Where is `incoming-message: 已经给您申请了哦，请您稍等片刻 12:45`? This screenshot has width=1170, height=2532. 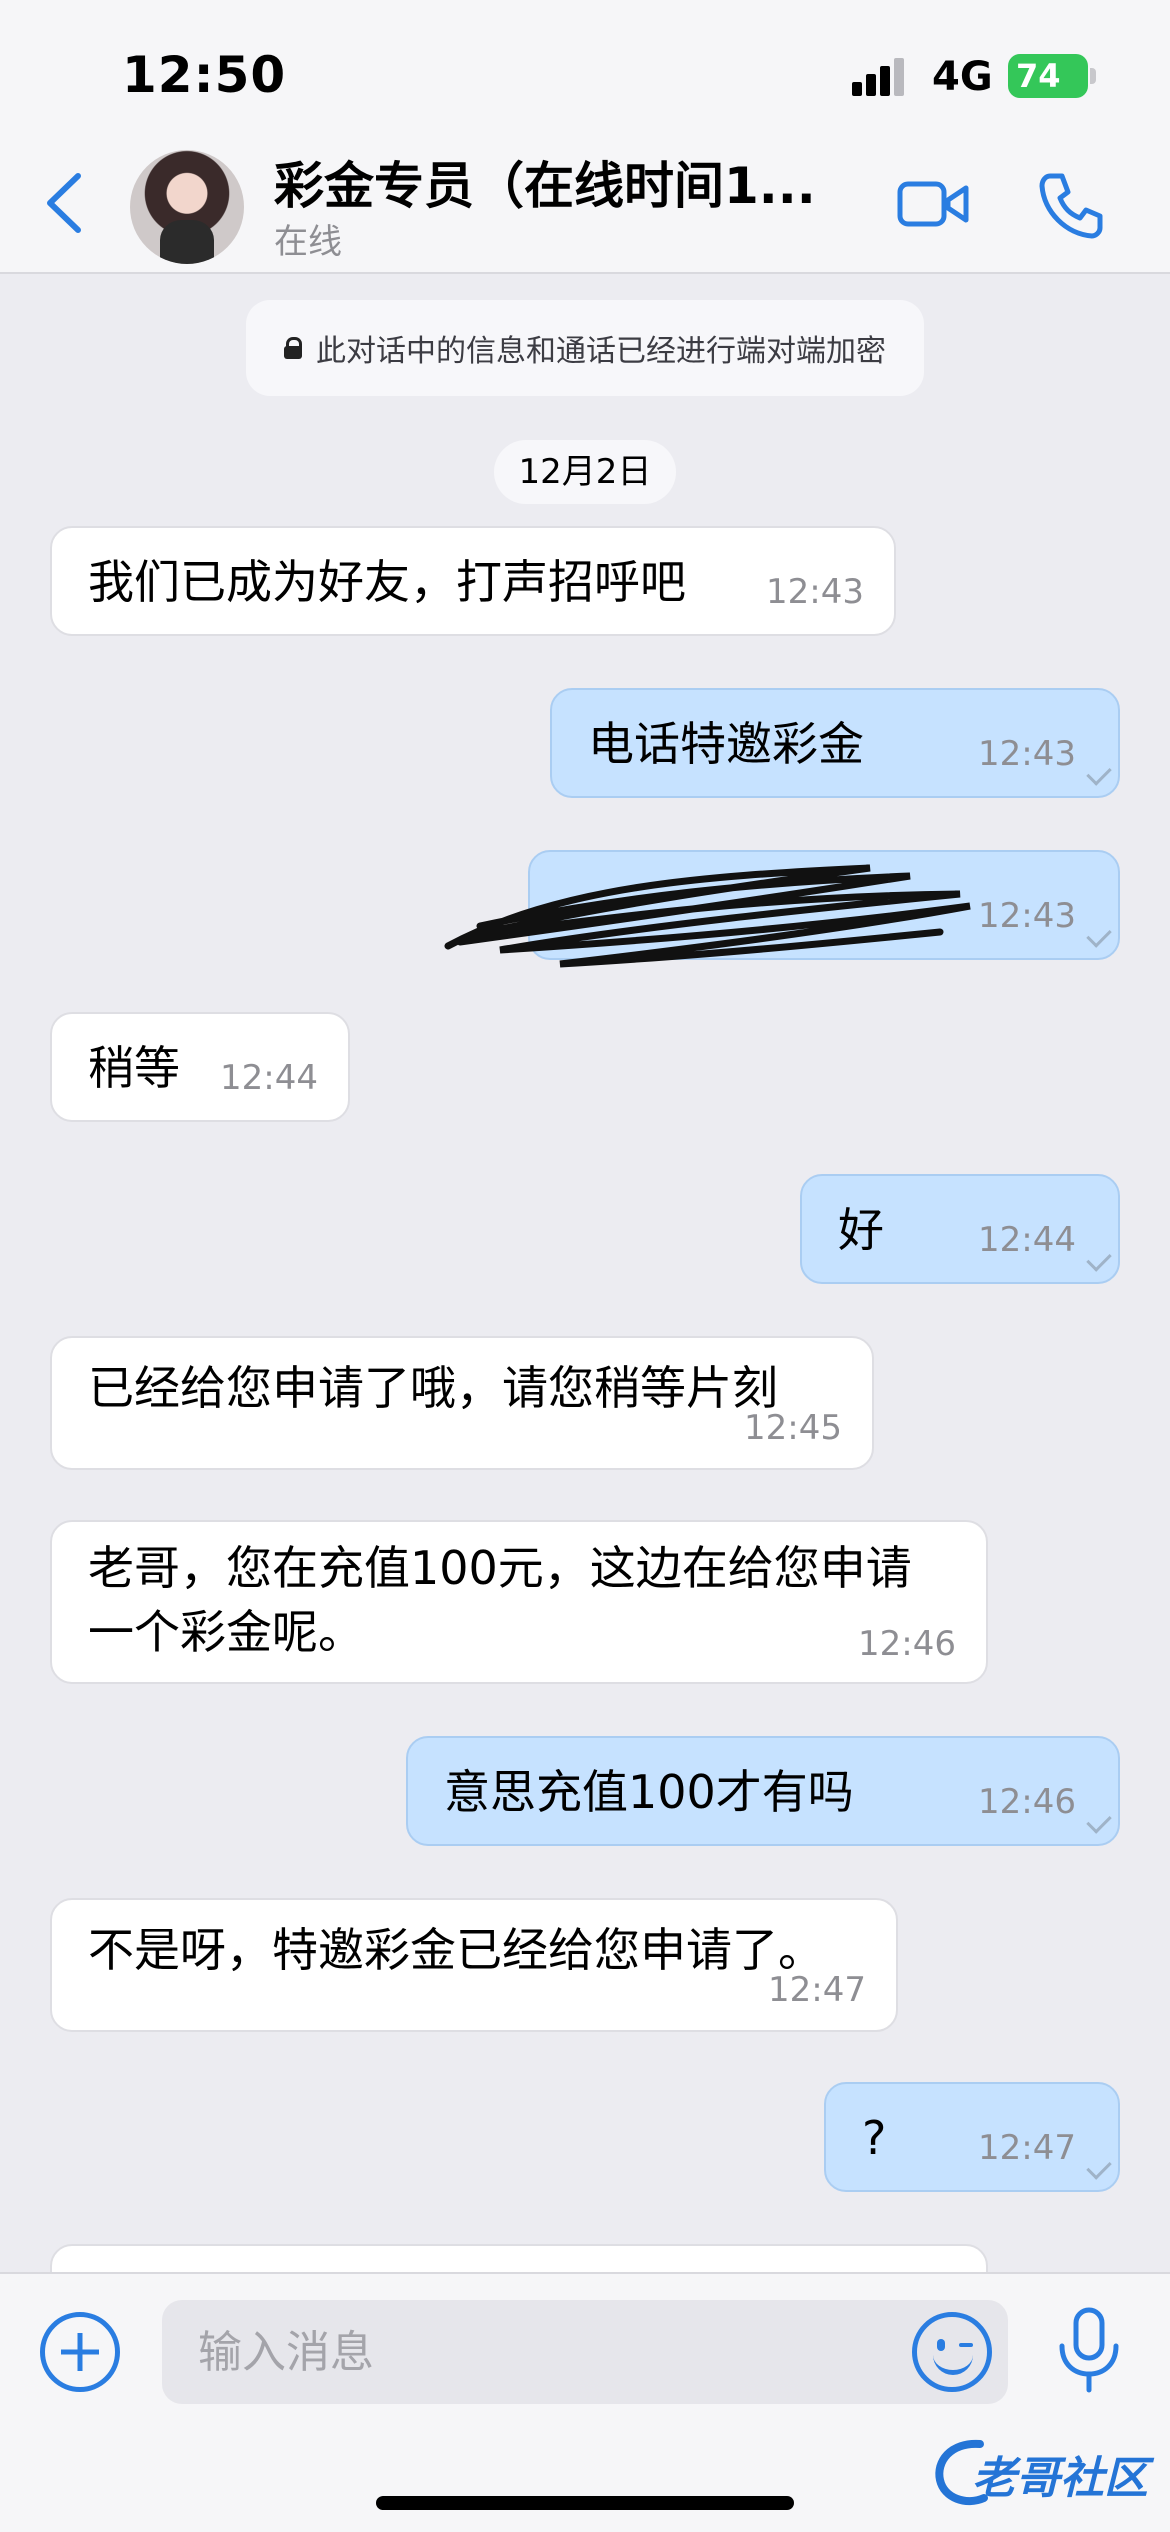
incoming-message: 已经给您申请了哦，请您稍等片刻 12:45 is located at coordinates (462, 1403).